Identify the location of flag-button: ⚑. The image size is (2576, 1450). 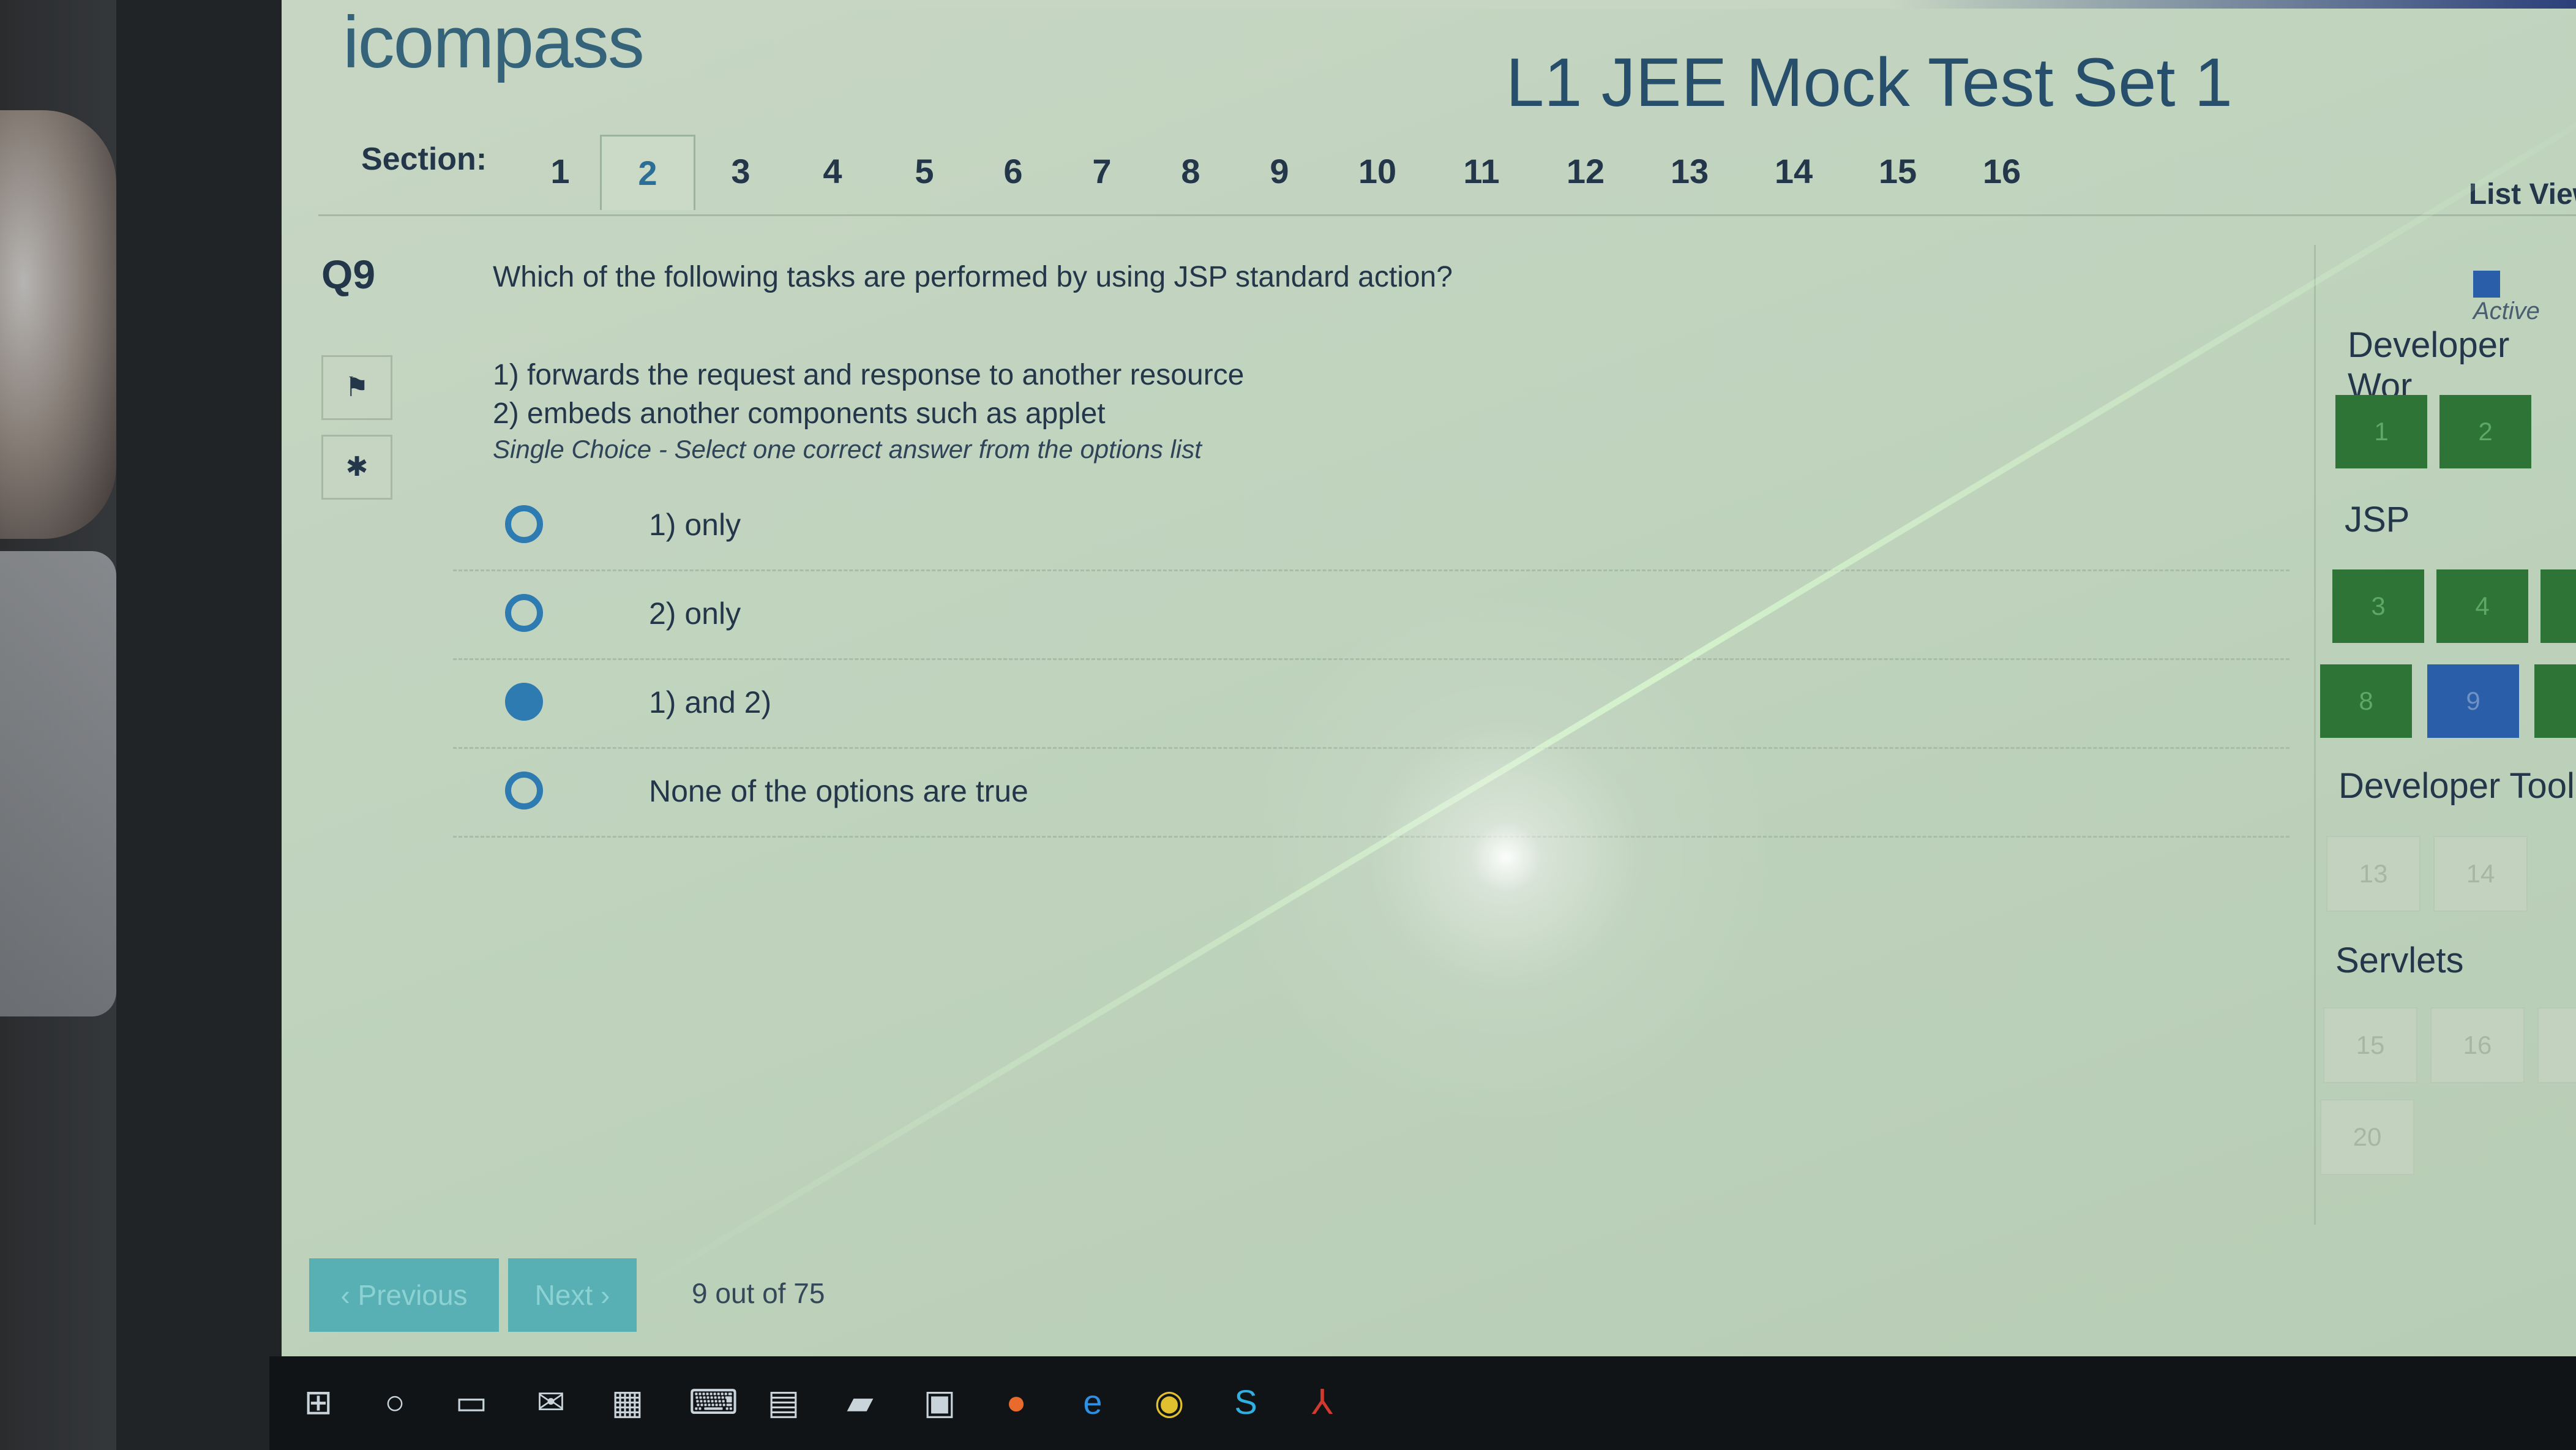
(357, 387).